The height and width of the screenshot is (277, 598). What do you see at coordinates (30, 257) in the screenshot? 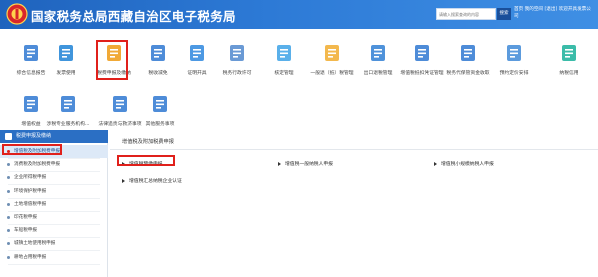
I see `sidebar-item-label: 耕地占用税申报` at bounding box center [30, 257].